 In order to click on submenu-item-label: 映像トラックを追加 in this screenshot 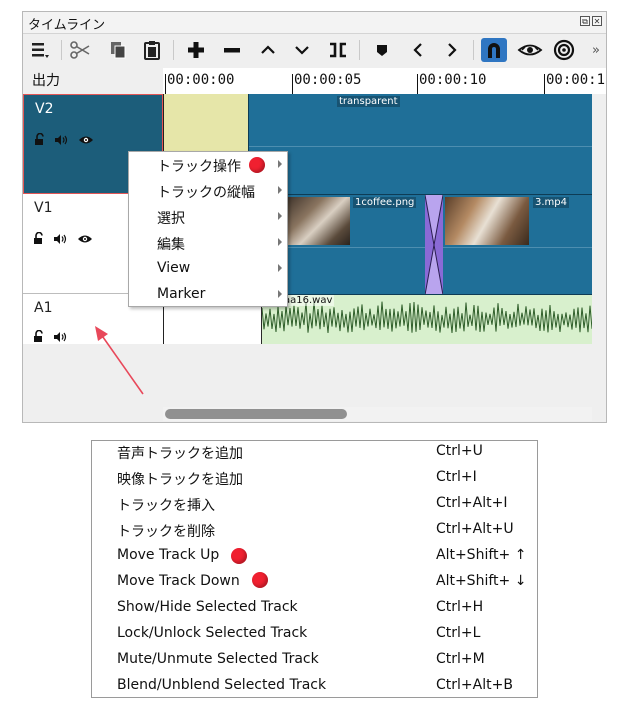, I will do `click(180, 480)`.